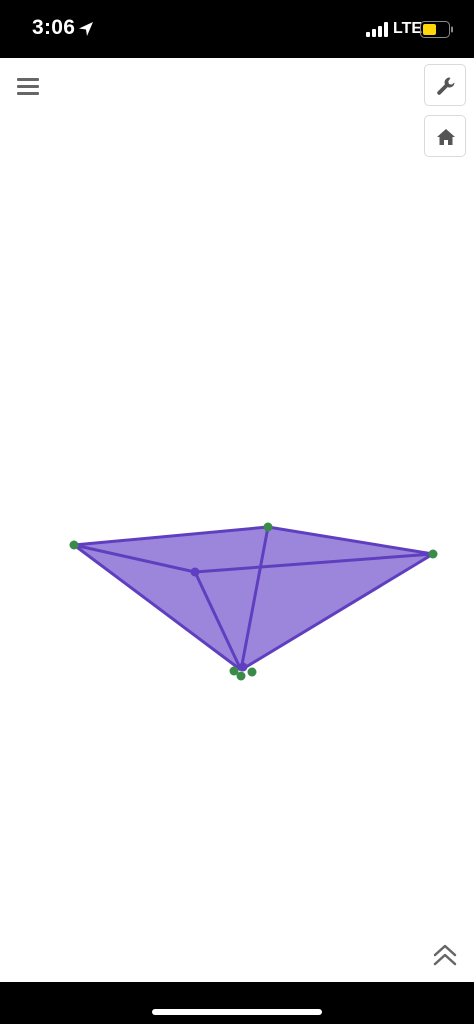 This screenshot has height=1024, width=474. I want to click on wrench-icon, so click(446, 86).